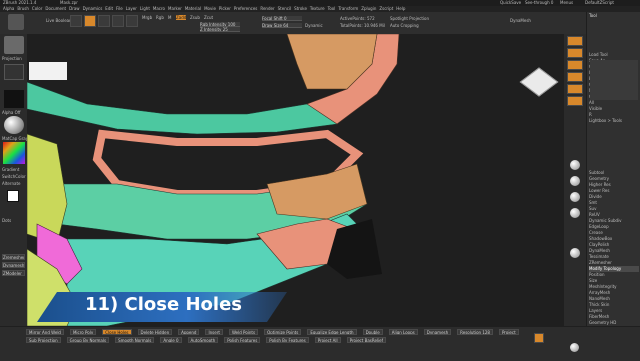 This screenshot has height=361, width=640. Describe the element at coordinates (145, 8) in the screenshot. I see `menu-item-light: Light` at that location.